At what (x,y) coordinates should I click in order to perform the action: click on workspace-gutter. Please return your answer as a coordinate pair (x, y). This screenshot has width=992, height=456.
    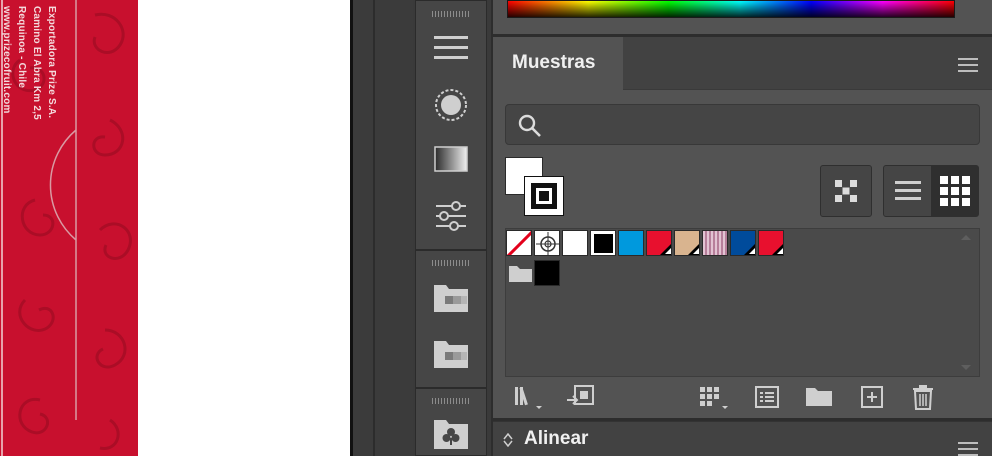
    Looking at the image, I should click on (383, 228).